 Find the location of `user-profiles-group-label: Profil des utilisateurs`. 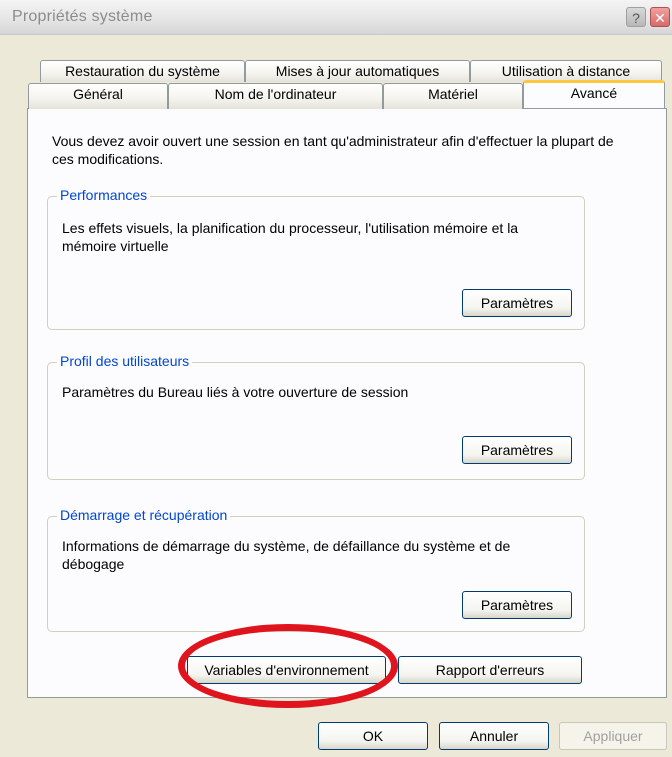

user-profiles-group-label: Profil des utilisateurs is located at coordinates (125, 361).